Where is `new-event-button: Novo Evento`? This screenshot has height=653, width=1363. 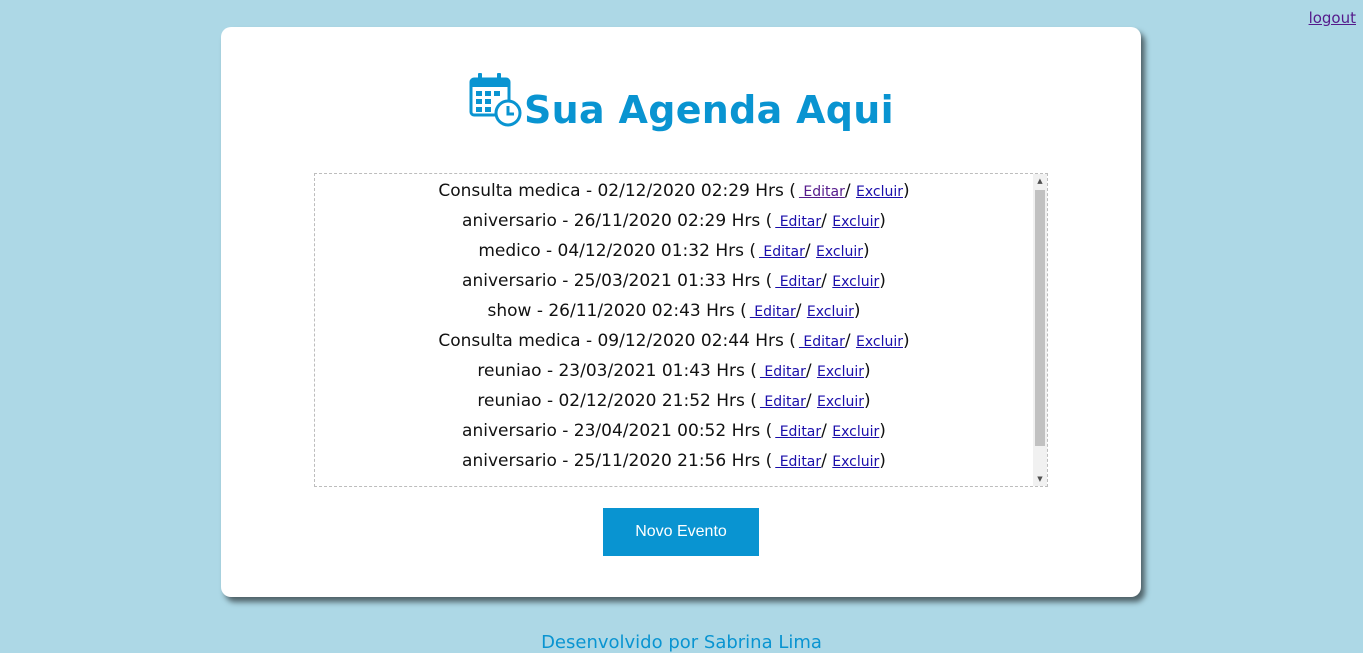 new-event-button: Novo Evento is located at coordinates (681, 532).